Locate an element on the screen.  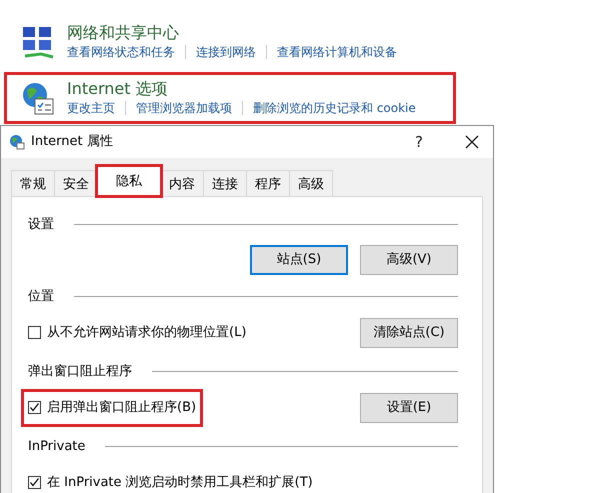
help-button: ? is located at coordinates (419, 142).